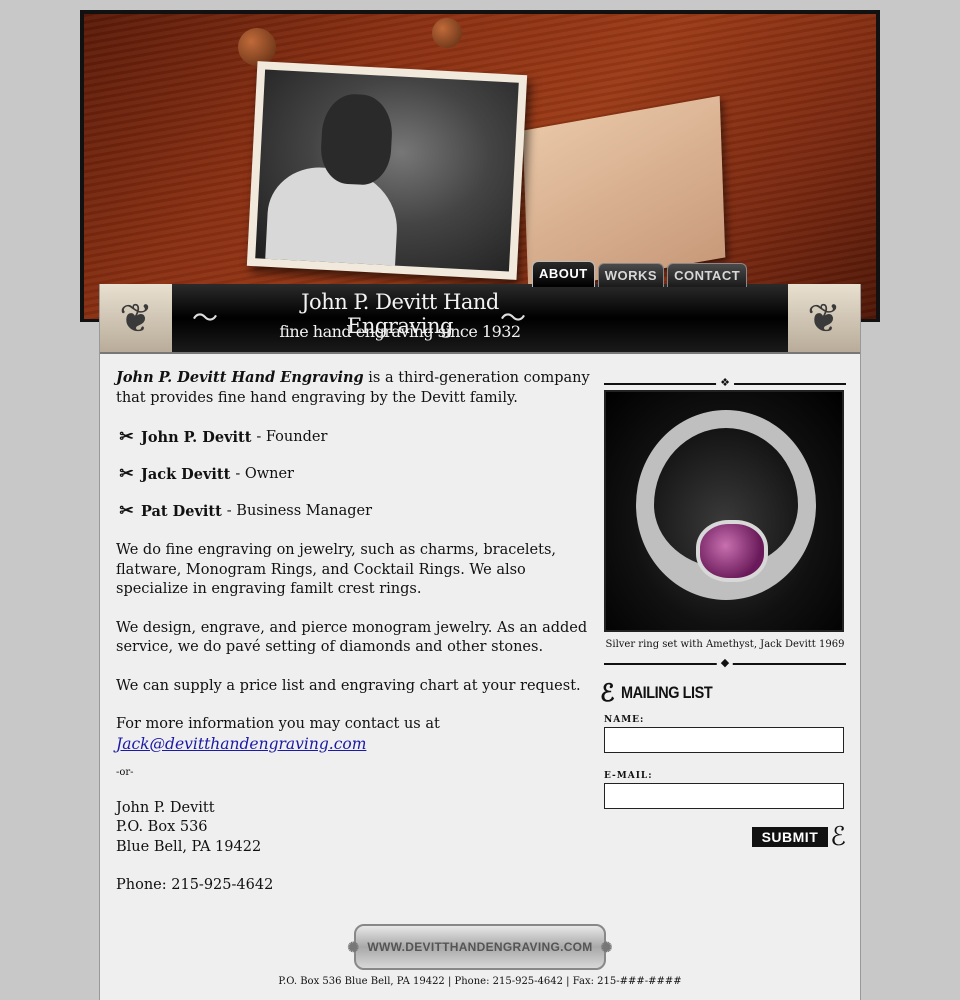 This screenshot has height=1000, width=960. I want to click on website-url: WWW.DEVITTHANDENGRAVING.COM, so click(480, 947).